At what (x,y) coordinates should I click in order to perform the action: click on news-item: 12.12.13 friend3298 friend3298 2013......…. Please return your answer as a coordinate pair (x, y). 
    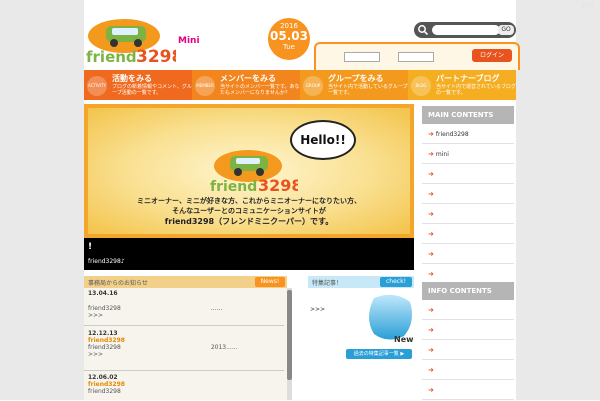
    Looking at the image, I should click on (186, 344).